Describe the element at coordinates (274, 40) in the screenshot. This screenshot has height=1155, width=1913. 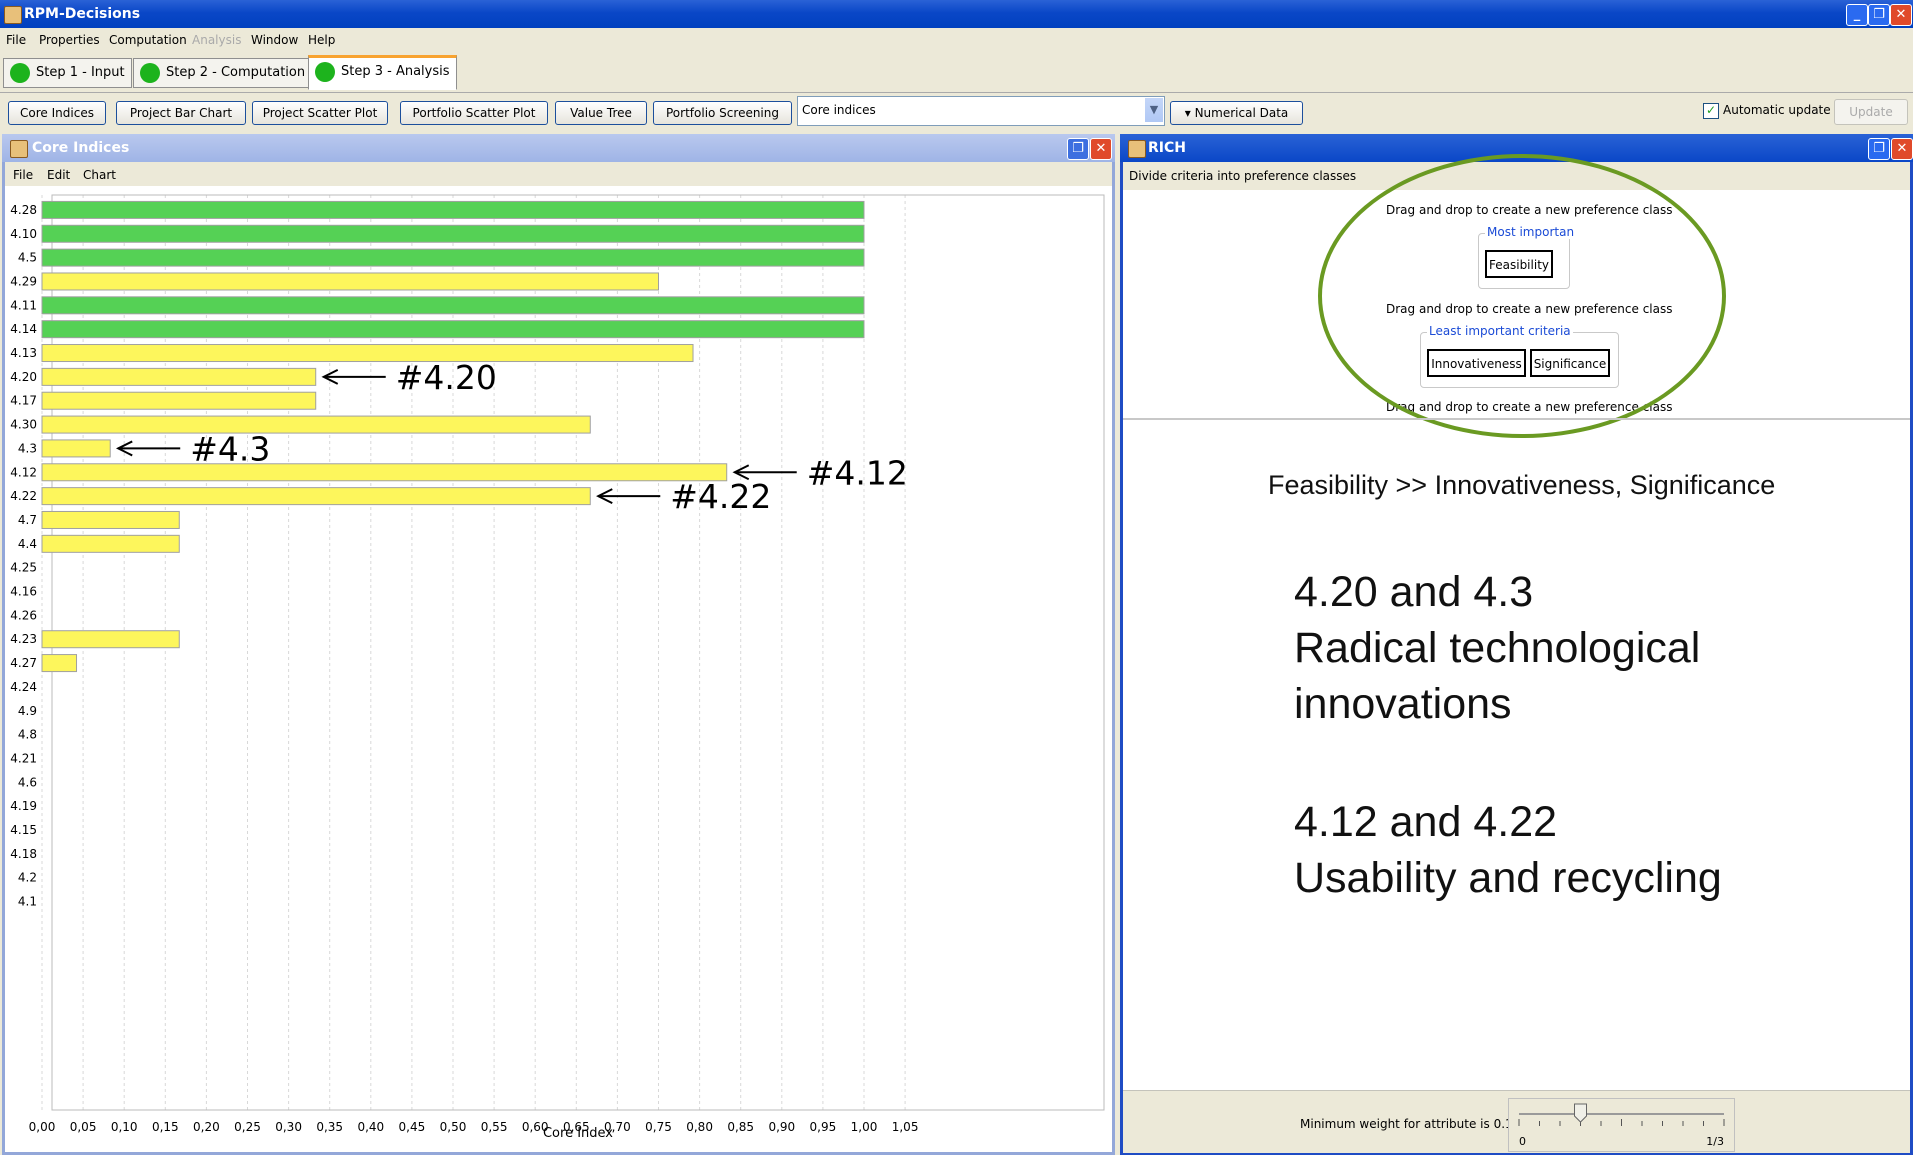
I see `menu-window: Window` at that location.